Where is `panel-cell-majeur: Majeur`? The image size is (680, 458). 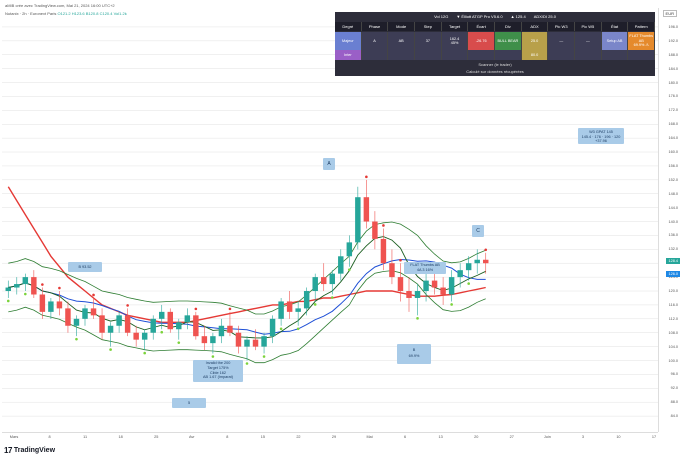
panel-cell-majeur: Majeur is located at coordinates (348, 41).